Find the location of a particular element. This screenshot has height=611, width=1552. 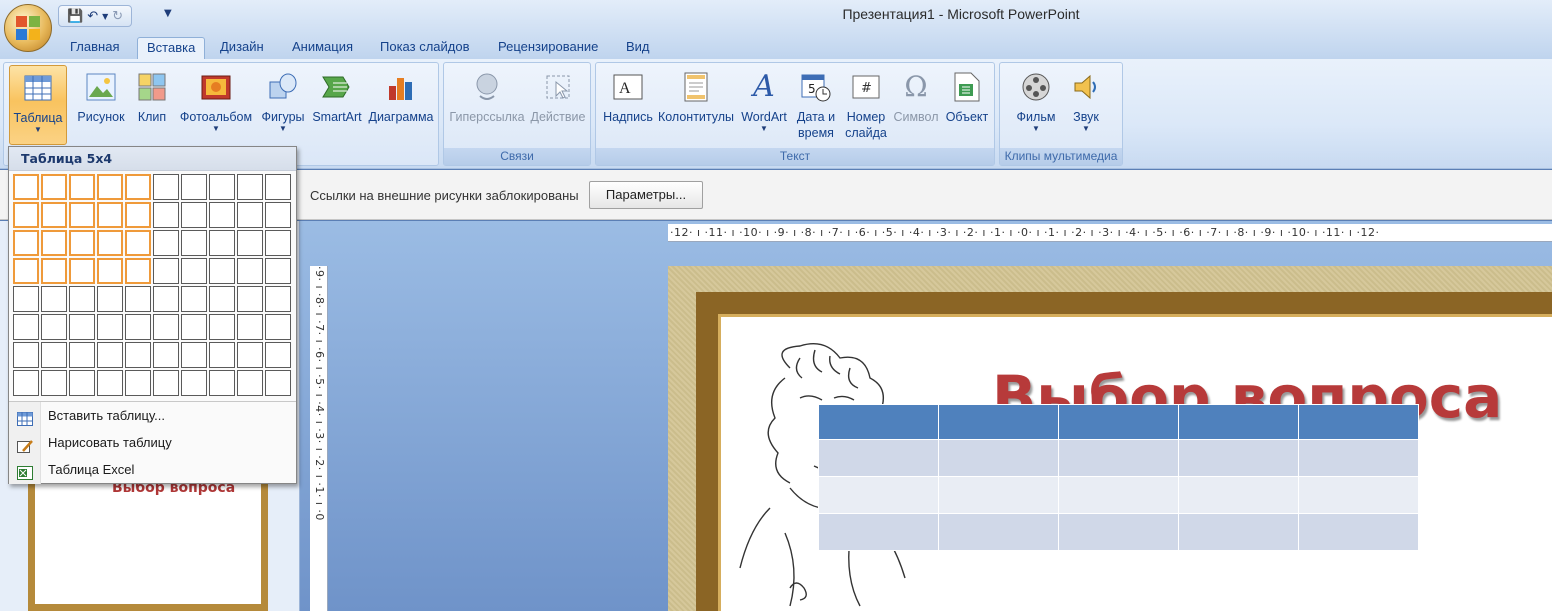

date-time-button: 5 Дата и время is located at coordinates (816, 106).